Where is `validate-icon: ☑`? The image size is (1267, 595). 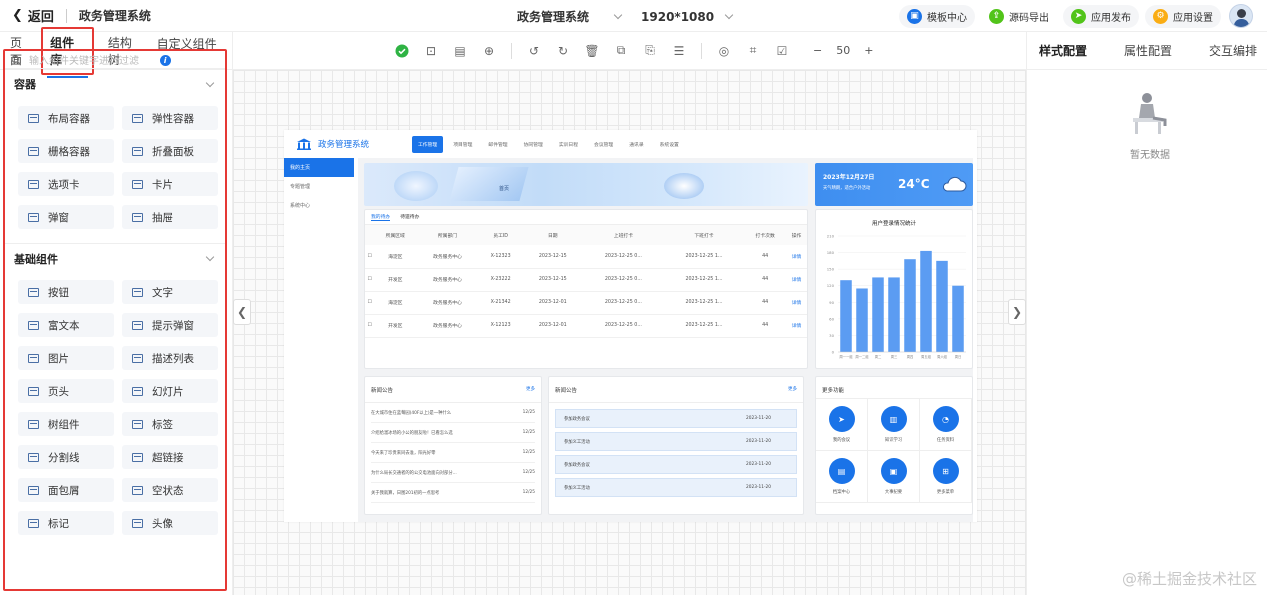
validate-icon: ☑ is located at coordinates (782, 51).